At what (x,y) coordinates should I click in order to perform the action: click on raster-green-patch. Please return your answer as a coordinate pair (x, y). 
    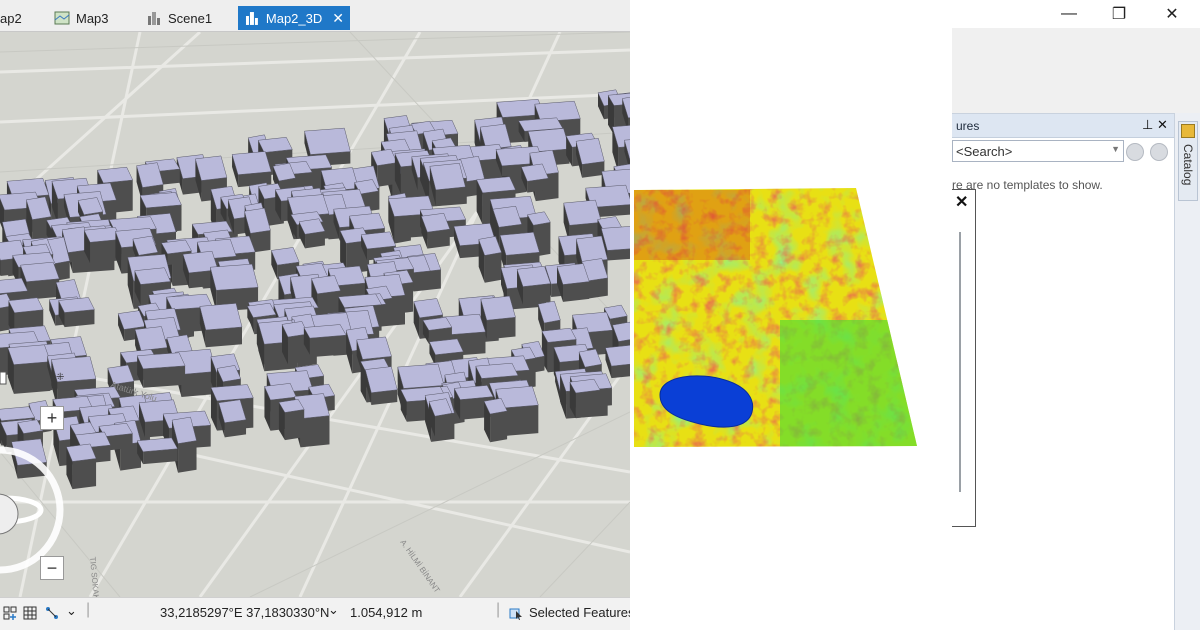
    Looking at the image, I should click on (850, 385).